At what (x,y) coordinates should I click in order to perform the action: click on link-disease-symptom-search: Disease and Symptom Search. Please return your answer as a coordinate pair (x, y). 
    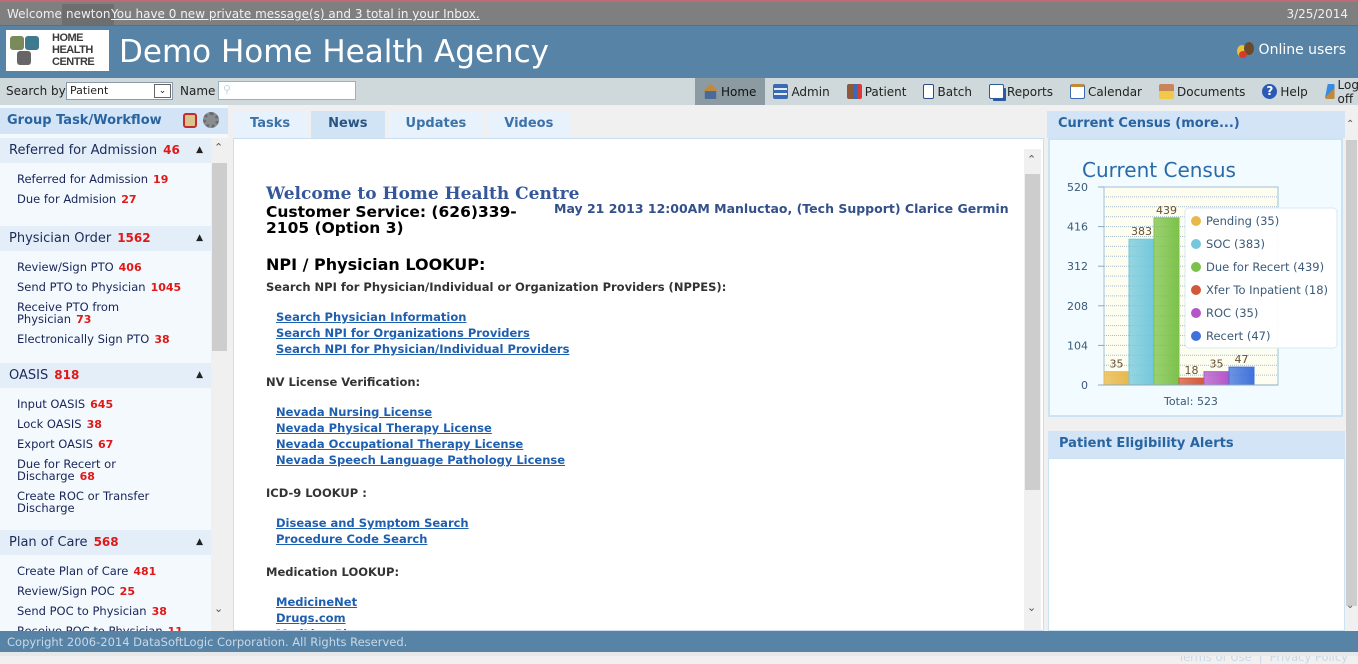
    Looking at the image, I should click on (641, 523).